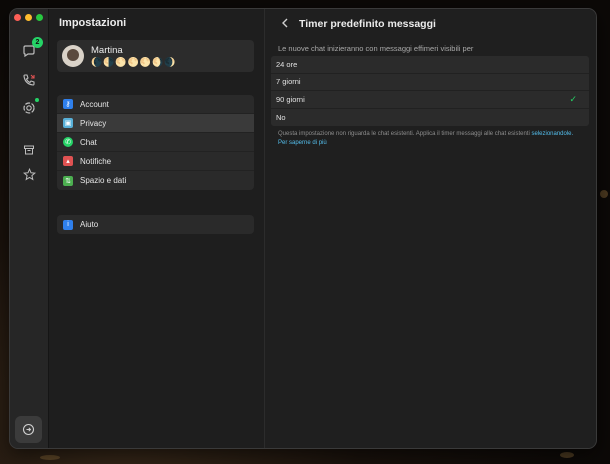 The width and height of the screenshot is (610, 464). I want to click on menu-item-label: Aiuto, so click(89, 224).